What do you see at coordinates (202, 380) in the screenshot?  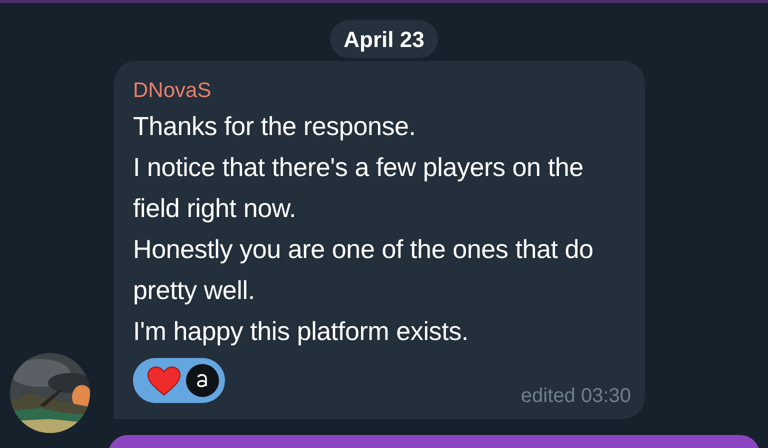 I see `user-avatar-icon` at bounding box center [202, 380].